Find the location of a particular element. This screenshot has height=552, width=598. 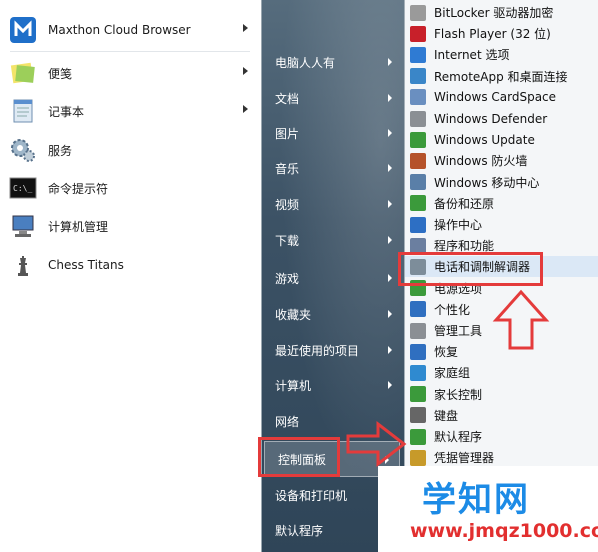

annotation-arrow-up-icon is located at coordinates (521, 319).